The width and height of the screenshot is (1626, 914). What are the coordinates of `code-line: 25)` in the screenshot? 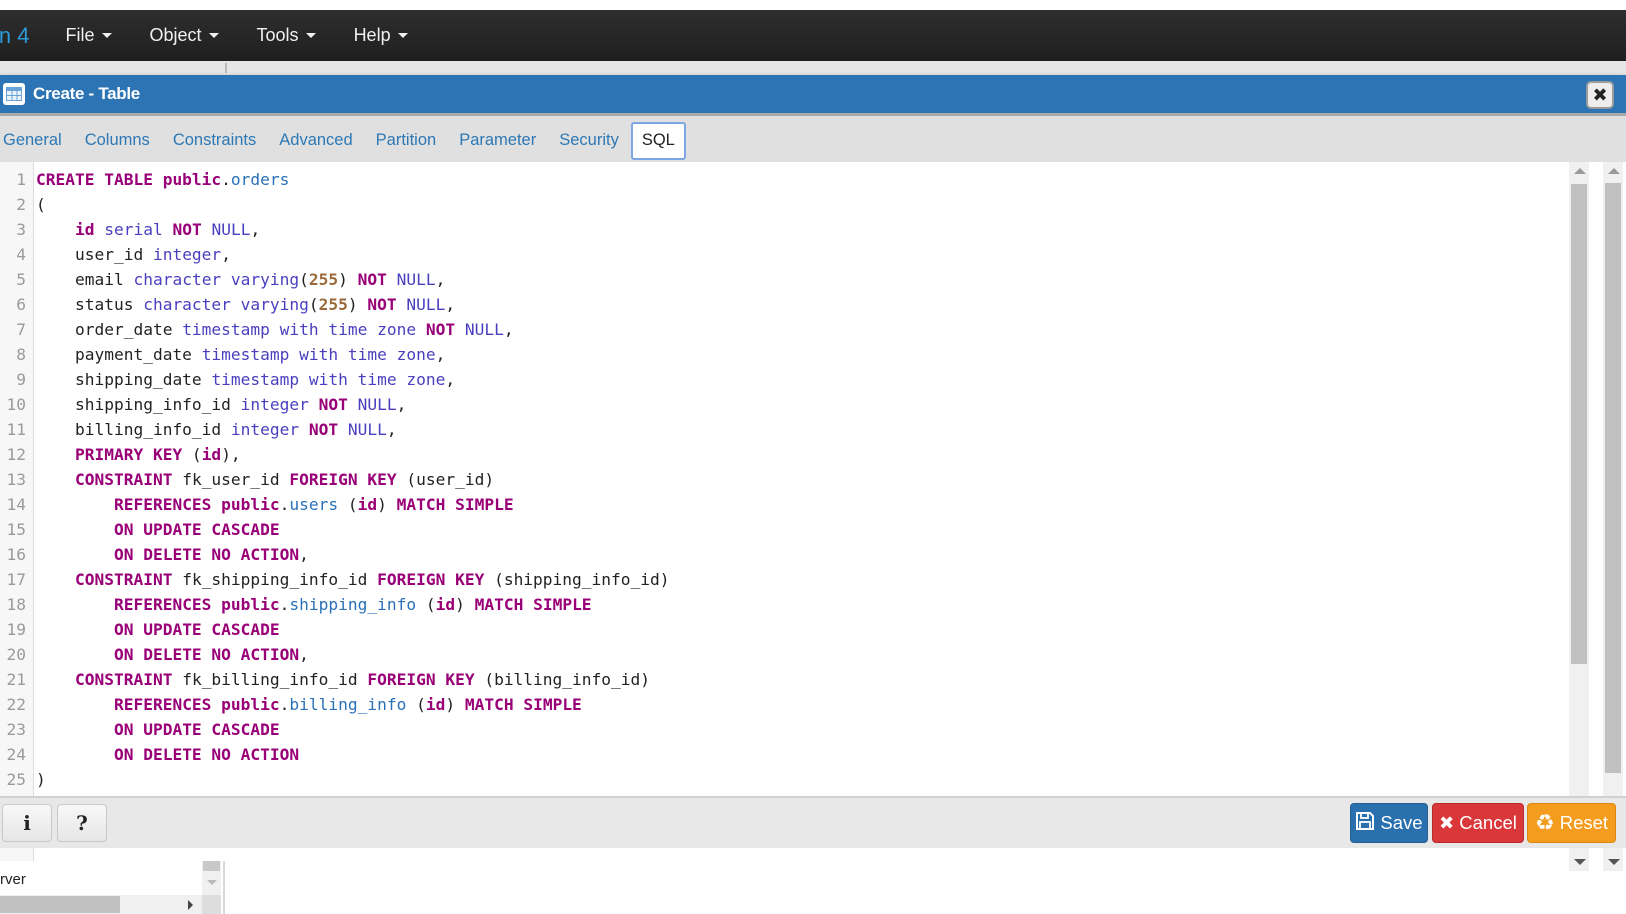 It's located at (785, 779).